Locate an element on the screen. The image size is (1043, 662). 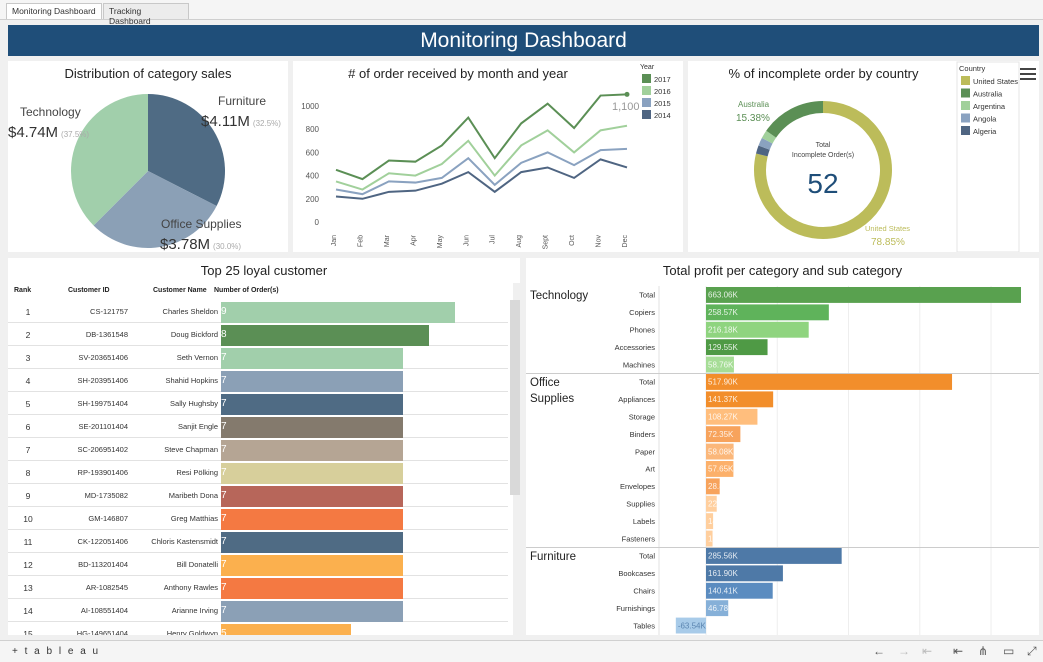
donut-segment-argentina is located at coordinates (769, 137).